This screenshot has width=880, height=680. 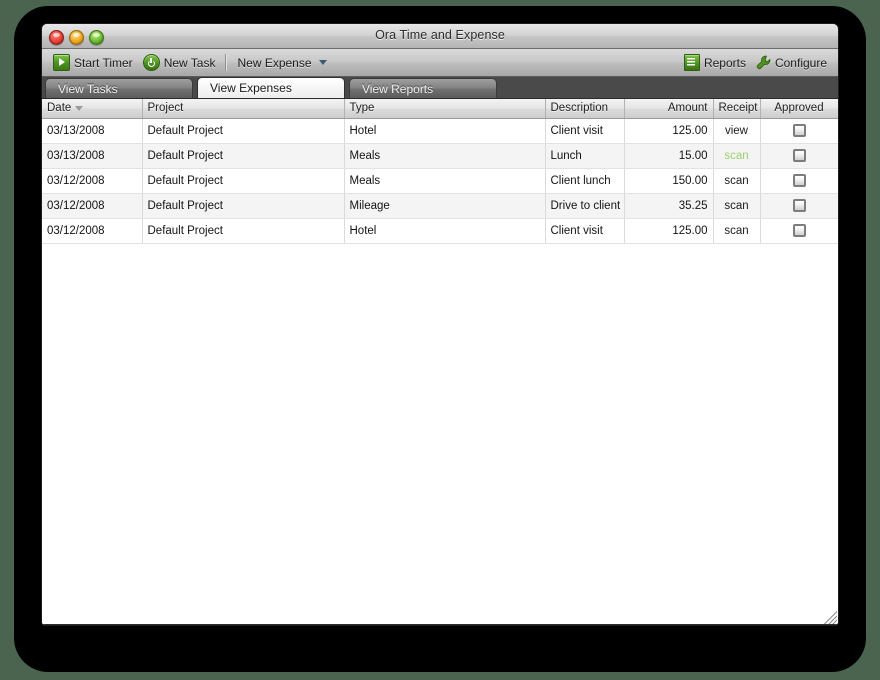 What do you see at coordinates (251, 88) in the screenshot?
I see `tab-view-expenses-label: View Expenses` at bounding box center [251, 88].